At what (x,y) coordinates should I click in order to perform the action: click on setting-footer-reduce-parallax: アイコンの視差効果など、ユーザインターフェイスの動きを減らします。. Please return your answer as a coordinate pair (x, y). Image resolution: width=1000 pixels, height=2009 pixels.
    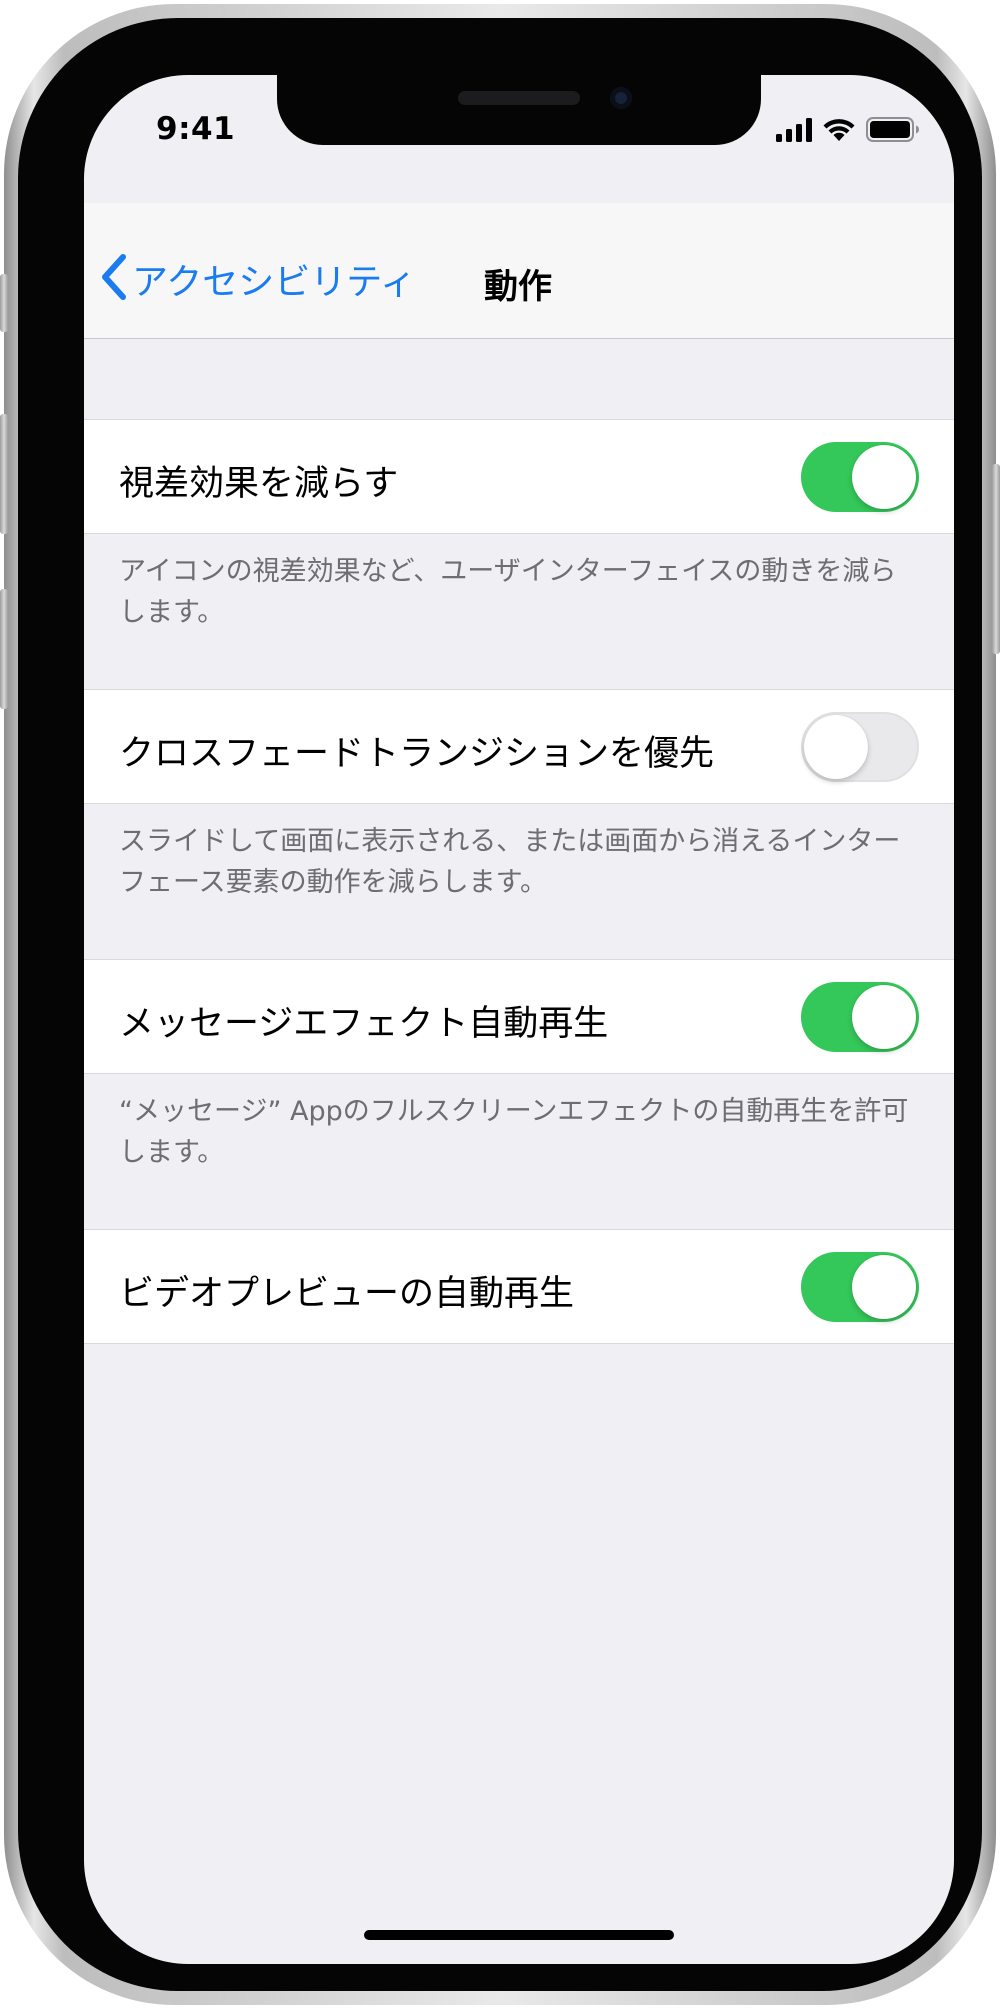
    Looking at the image, I should click on (508, 592).